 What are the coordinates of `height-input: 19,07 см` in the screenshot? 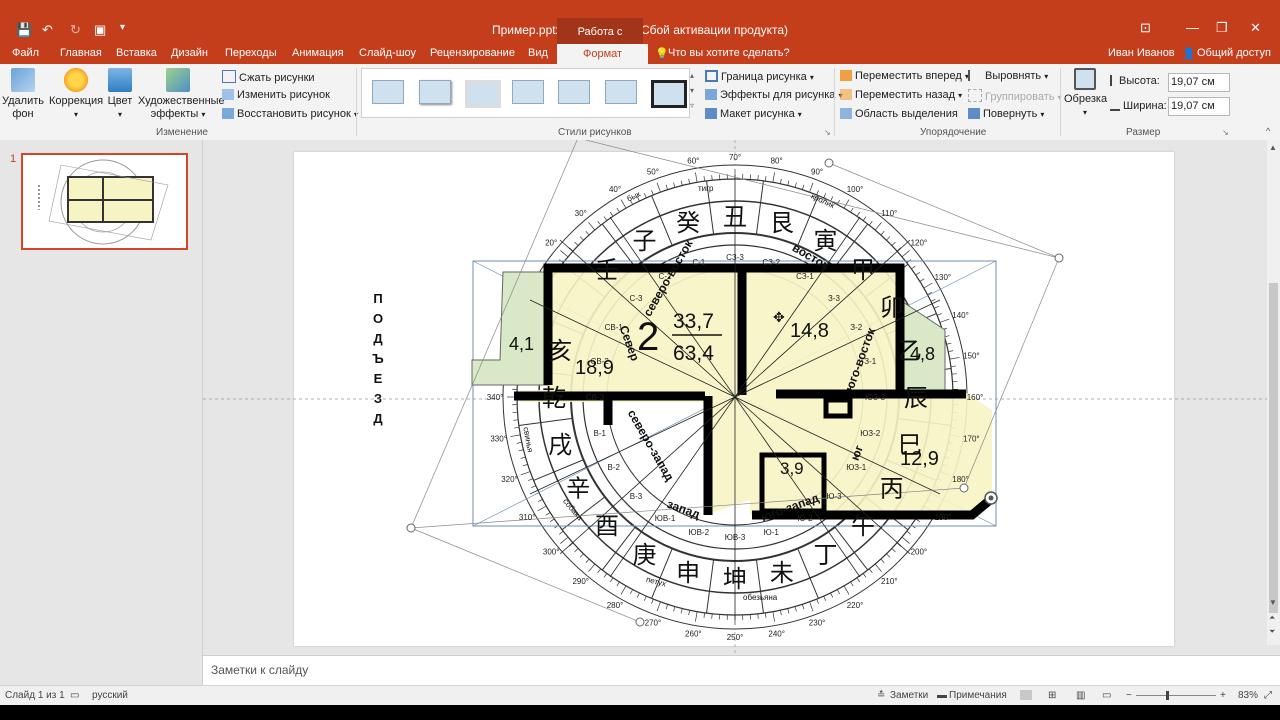 It's located at (1199, 82).